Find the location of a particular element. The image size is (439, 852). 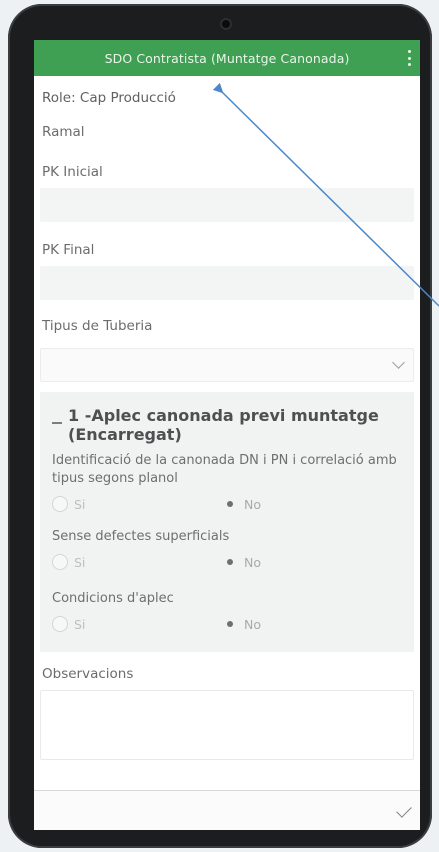

section-title-sub: (Encarregat) is located at coordinates (125, 434).